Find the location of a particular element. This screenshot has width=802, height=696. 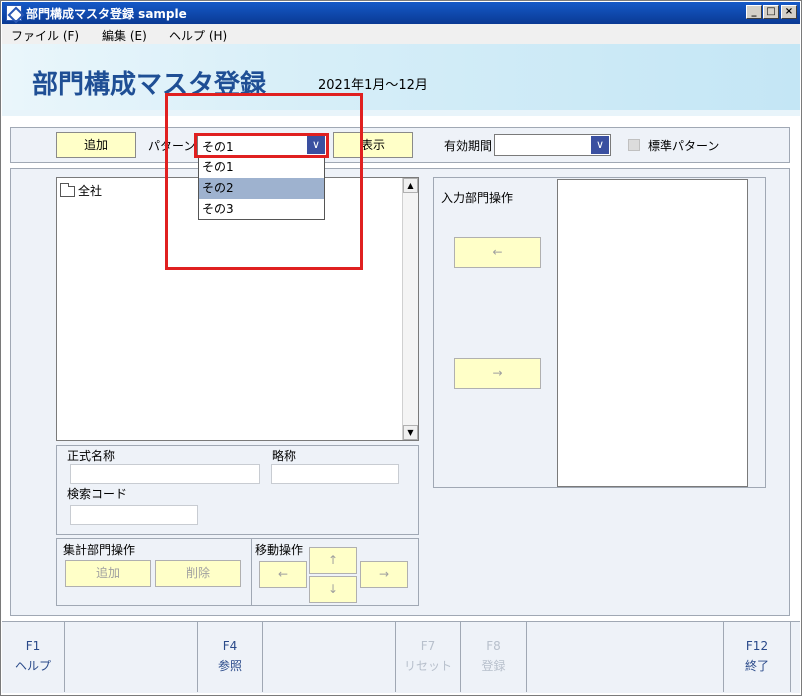

window-title: 部門構成マスタ登録 sample is located at coordinates (106, 14).